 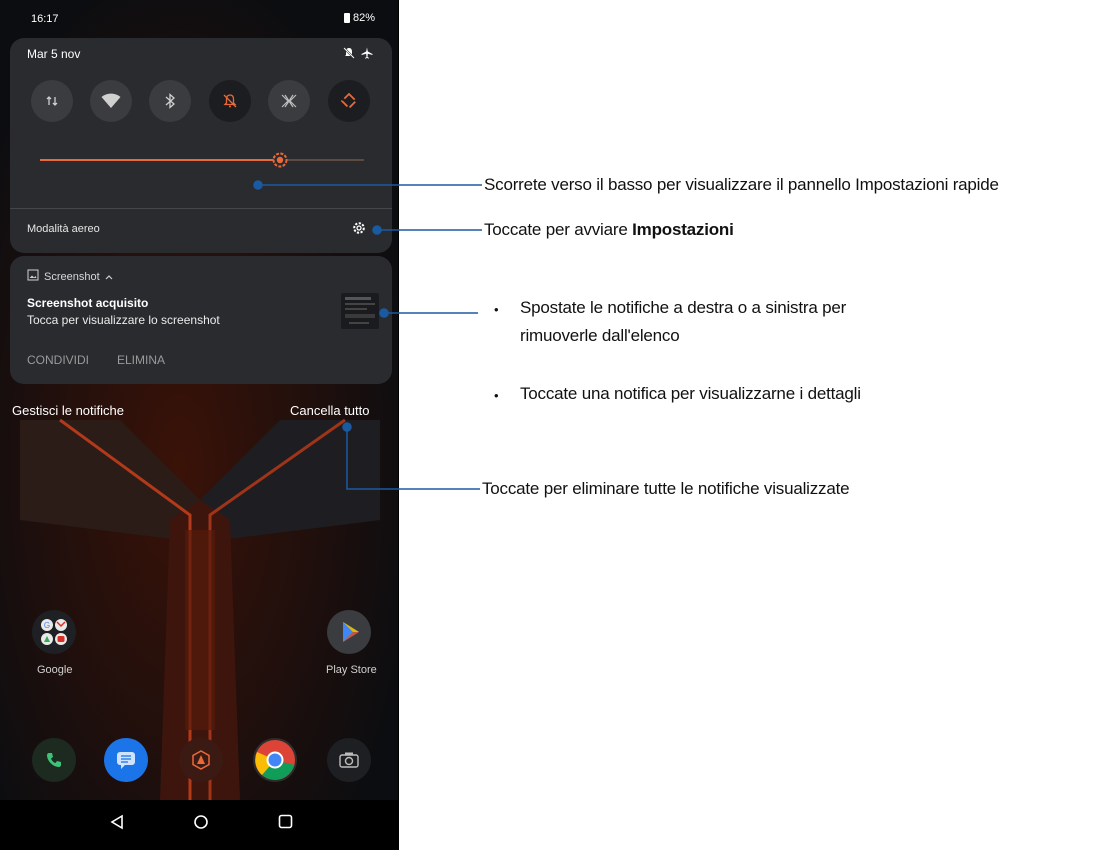 What do you see at coordinates (88, 303) in the screenshot?
I see `notification-title: Screenshot acquisito` at bounding box center [88, 303].